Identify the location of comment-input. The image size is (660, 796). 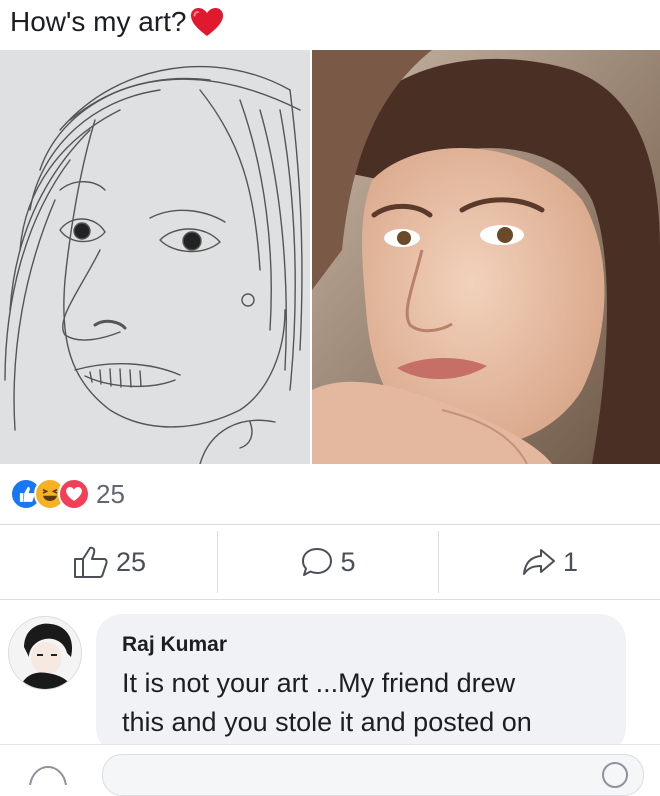
(373, 775).